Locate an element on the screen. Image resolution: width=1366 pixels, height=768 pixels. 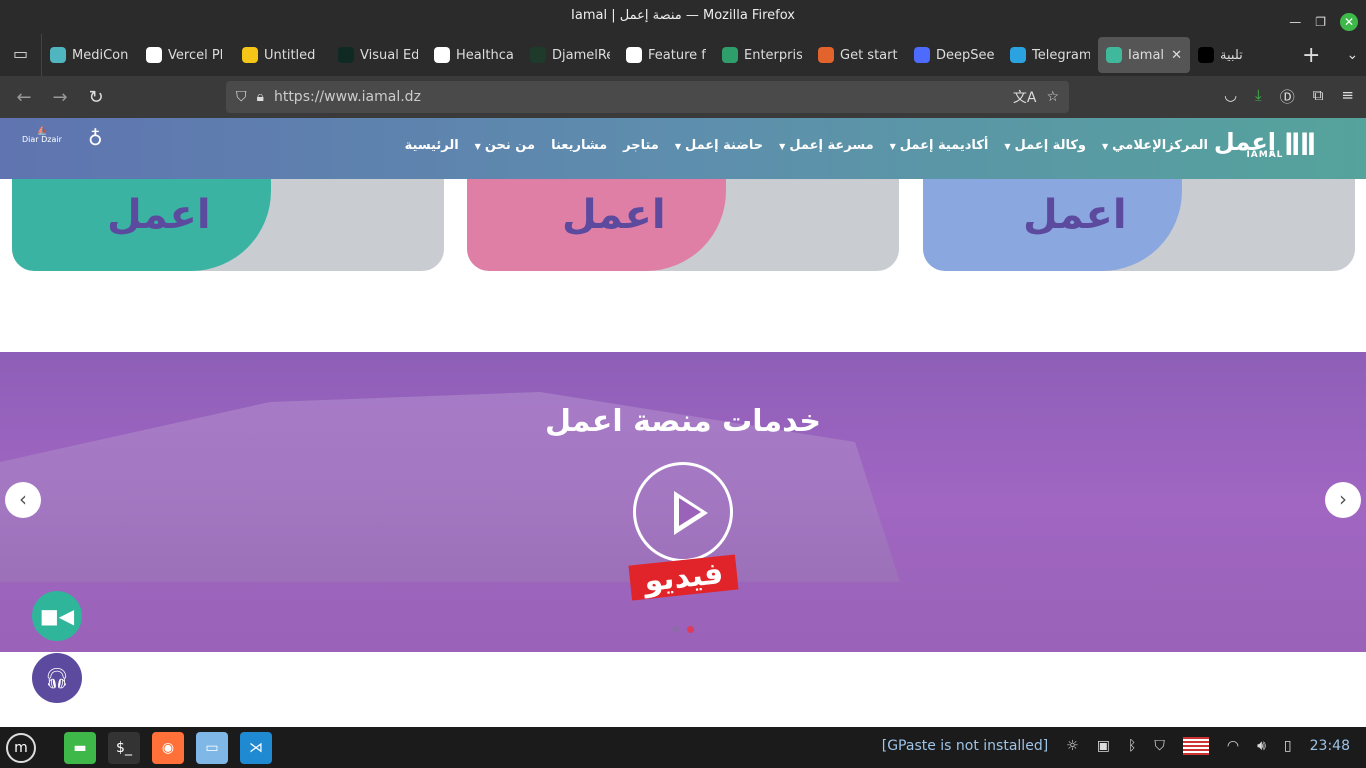
browser-tab: Untitled is located at coordinates (282, 55).